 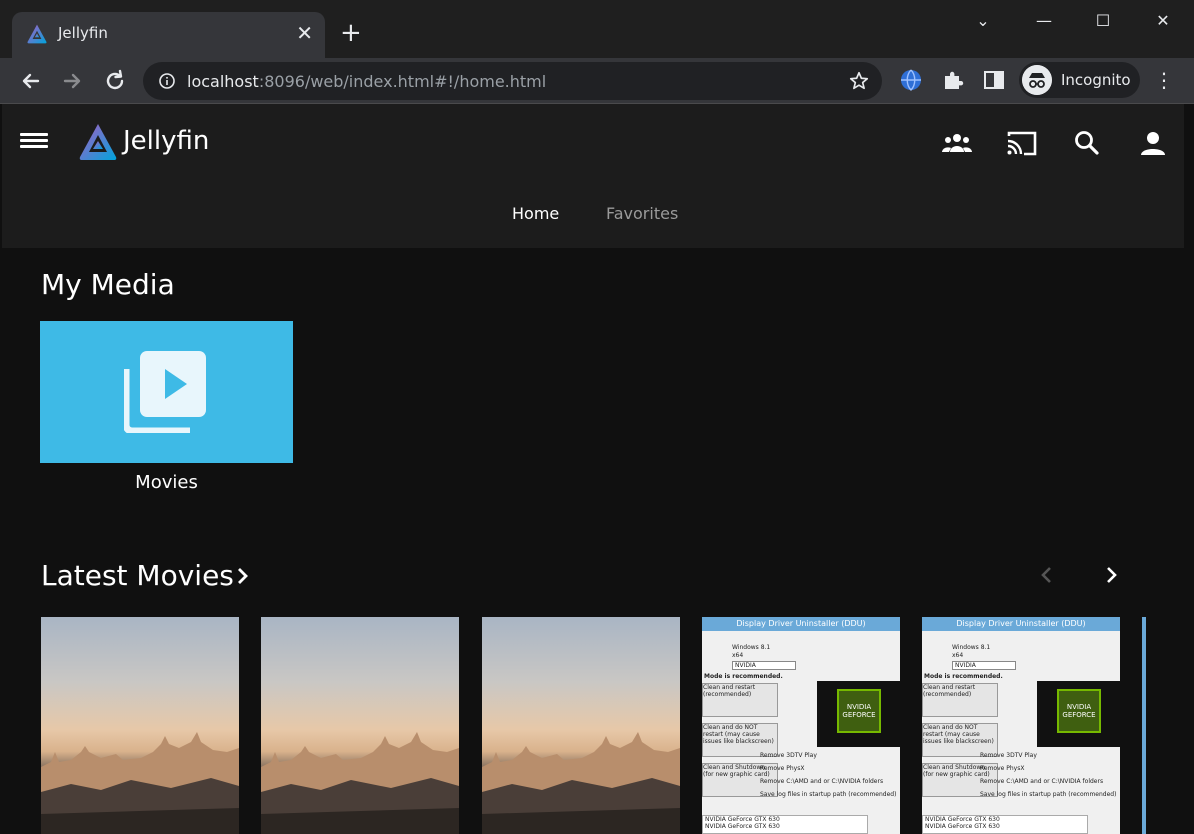 I want to click on side-panel-icon, so click(x=994, y=80).